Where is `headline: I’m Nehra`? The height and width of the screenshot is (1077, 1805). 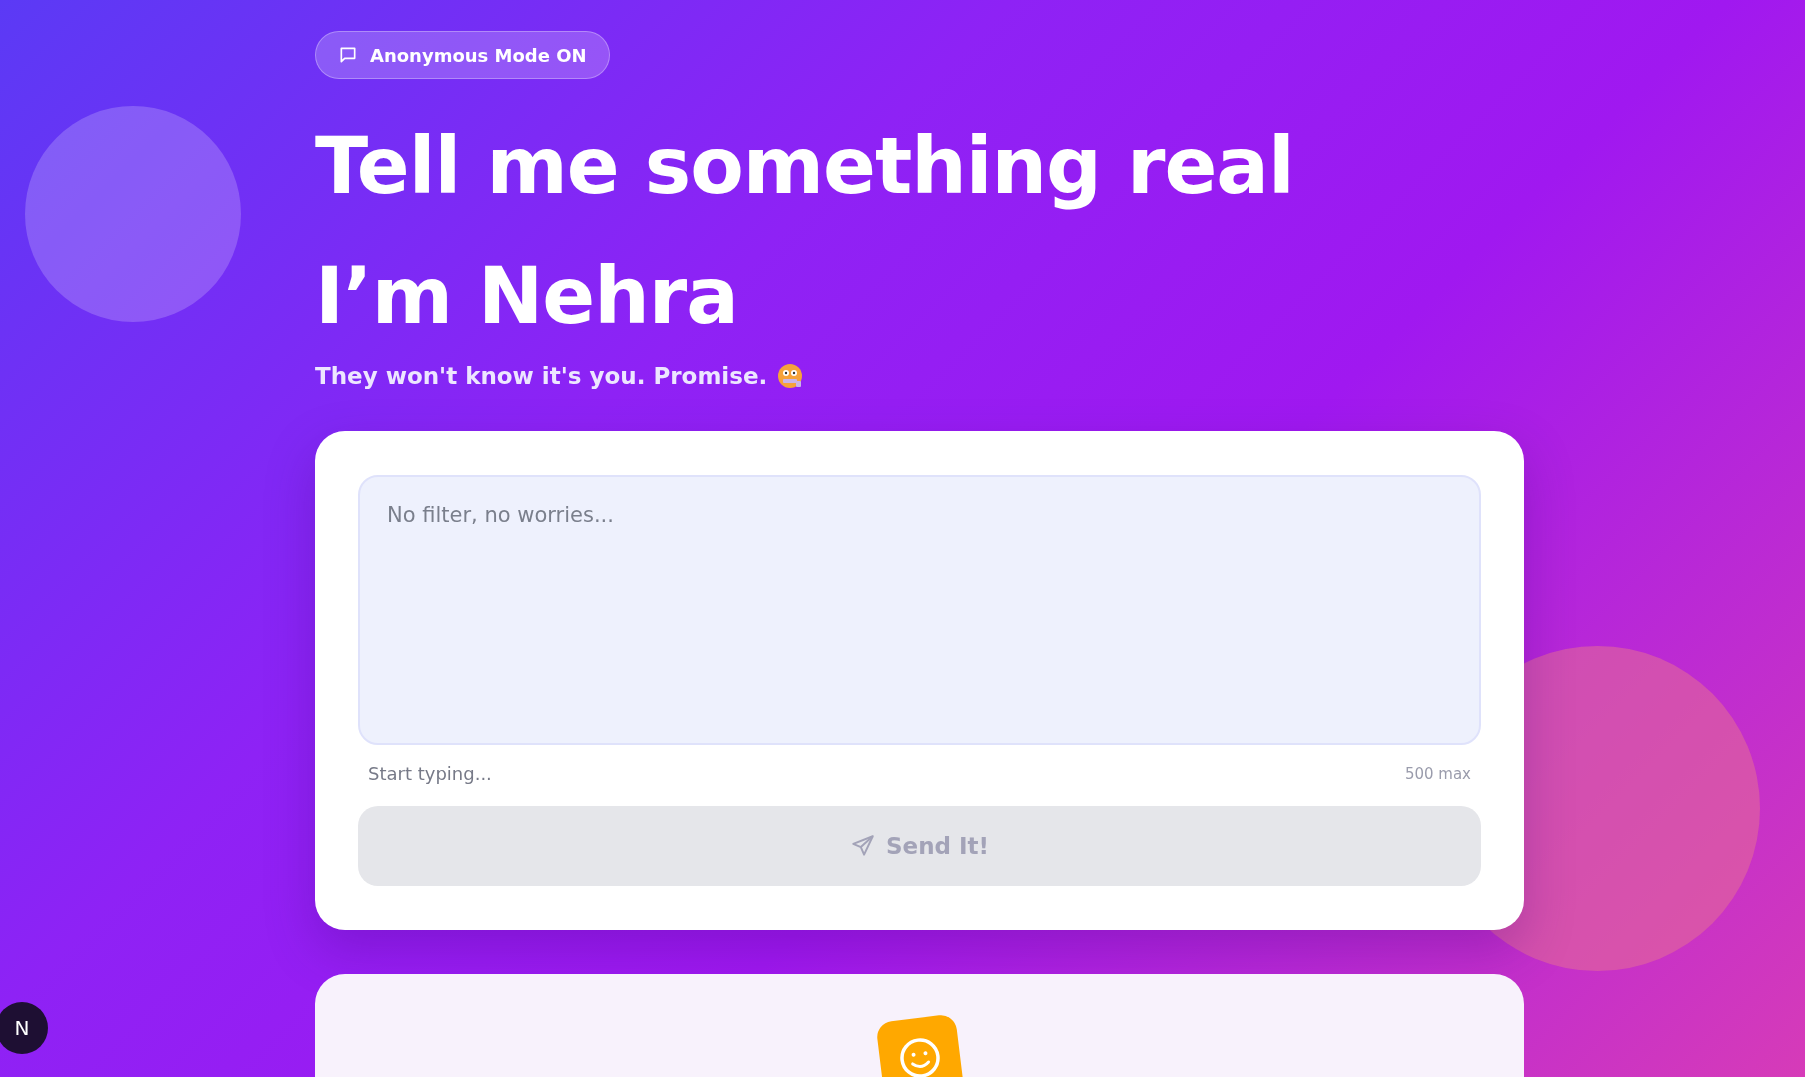 headline: I’m Nehra is located at coordinates (527, 296).